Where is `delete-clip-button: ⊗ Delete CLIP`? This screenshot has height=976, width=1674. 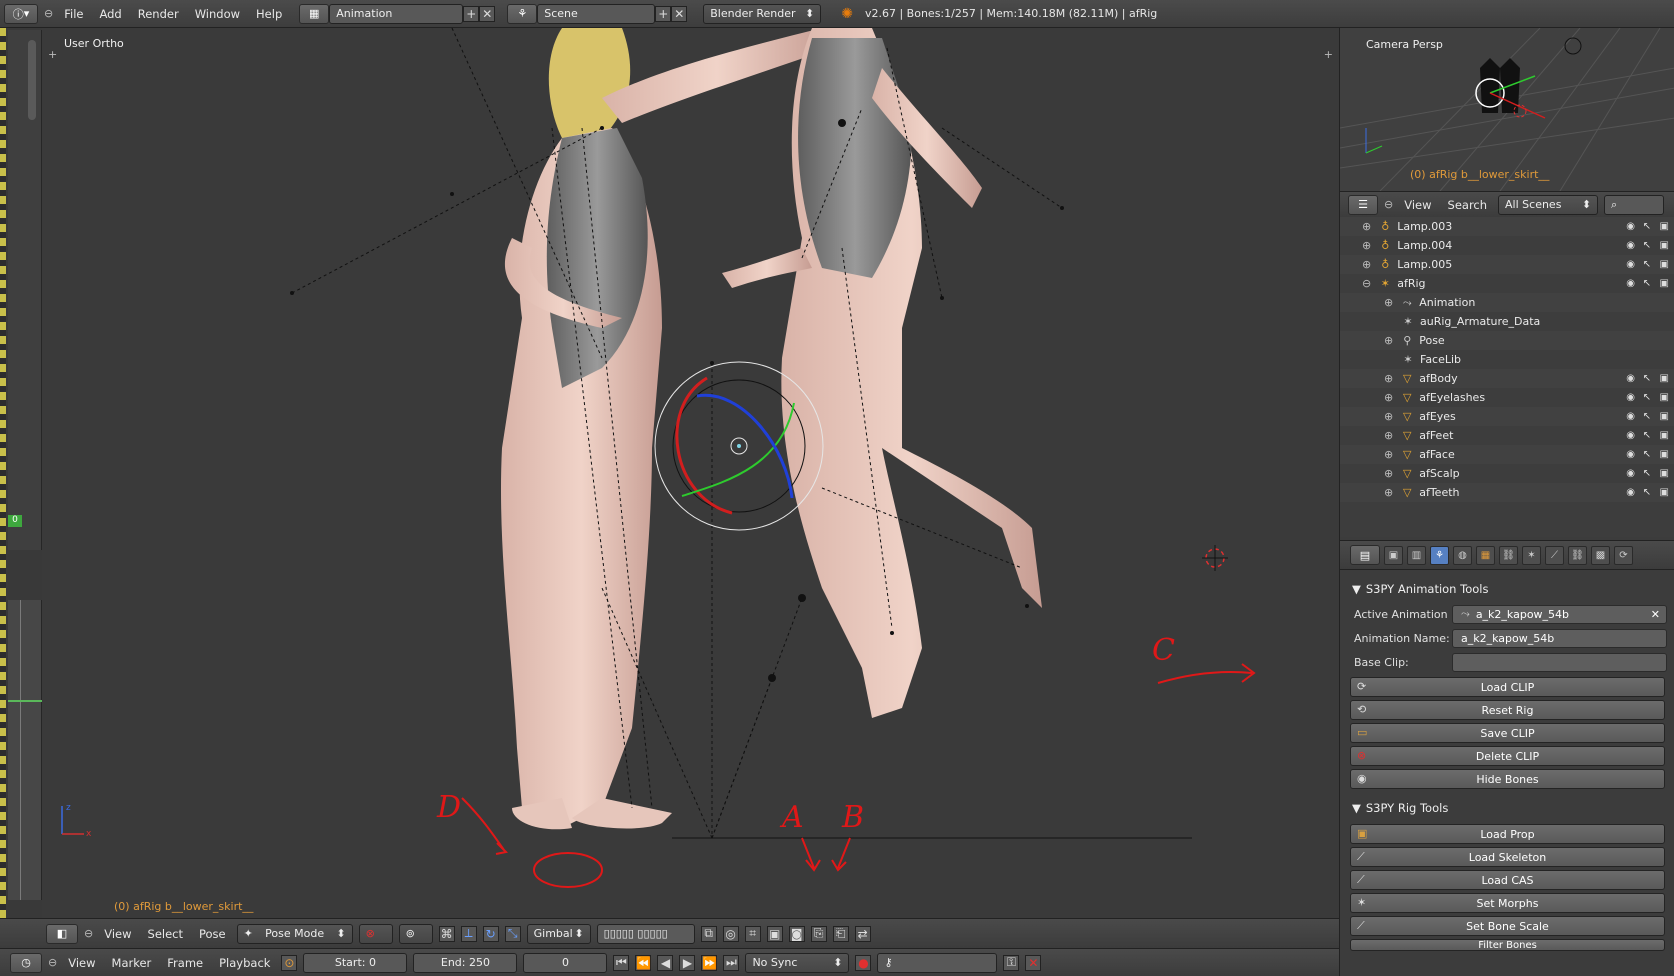
delete-clip-button: ⊗ Delete CLIP is located at coordinates (1507, 756).